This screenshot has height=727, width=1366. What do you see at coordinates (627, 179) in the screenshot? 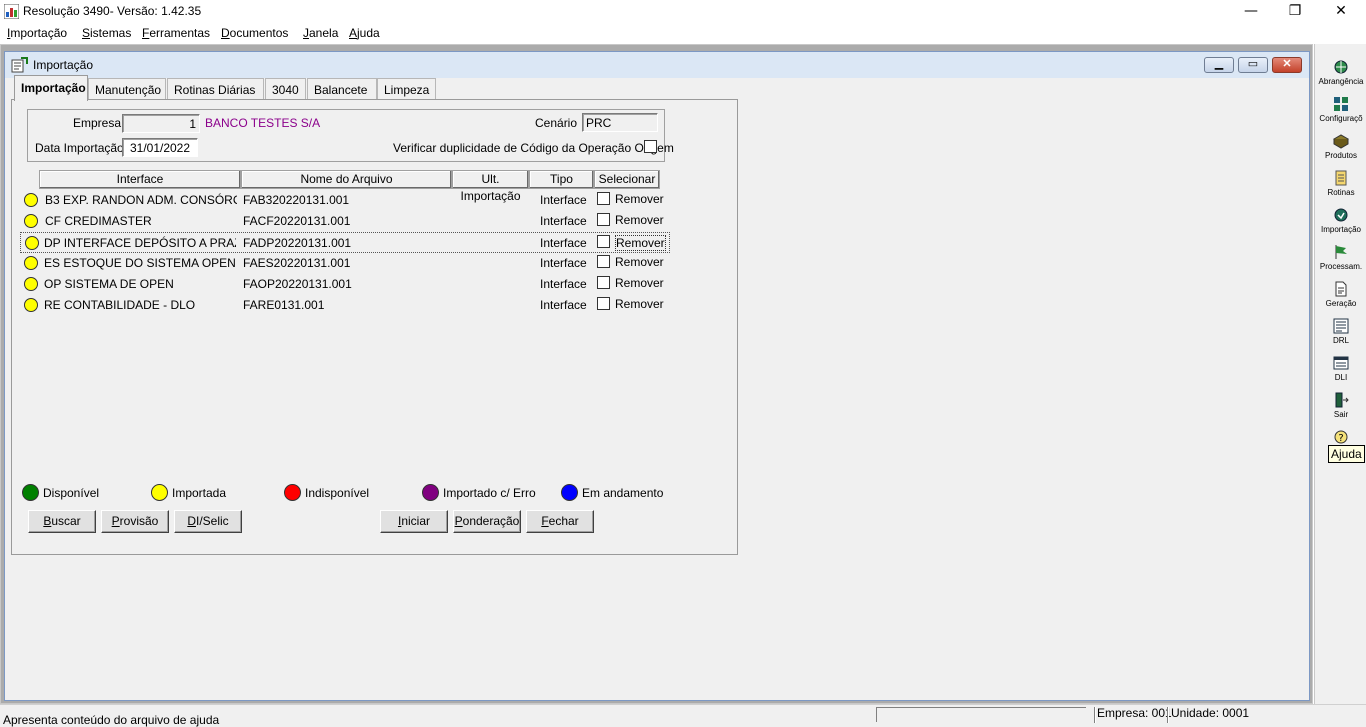
I see `col-header-selecionar: Selecionar` at bounding box center [627, 179].